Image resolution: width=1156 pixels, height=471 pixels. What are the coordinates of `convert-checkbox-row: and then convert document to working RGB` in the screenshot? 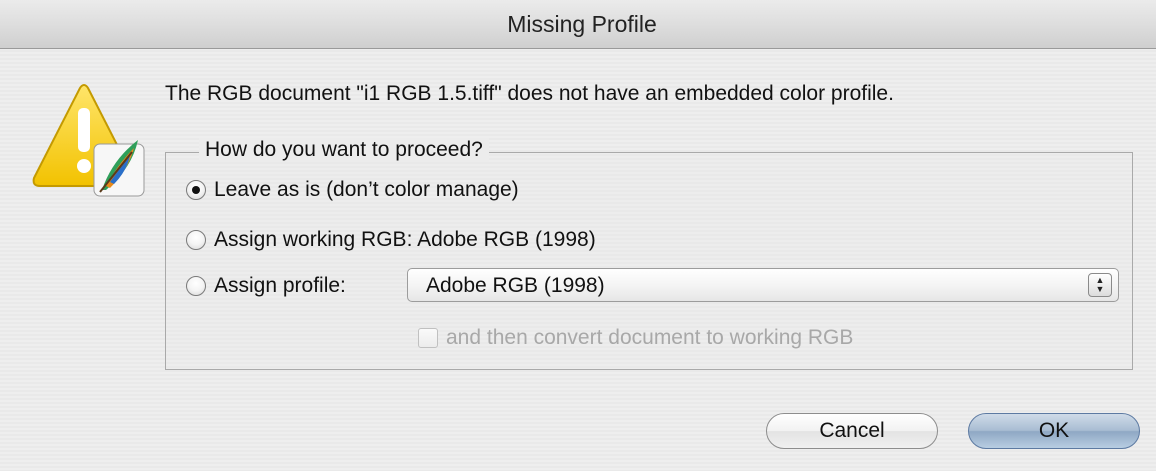 It's located at (635, 338).